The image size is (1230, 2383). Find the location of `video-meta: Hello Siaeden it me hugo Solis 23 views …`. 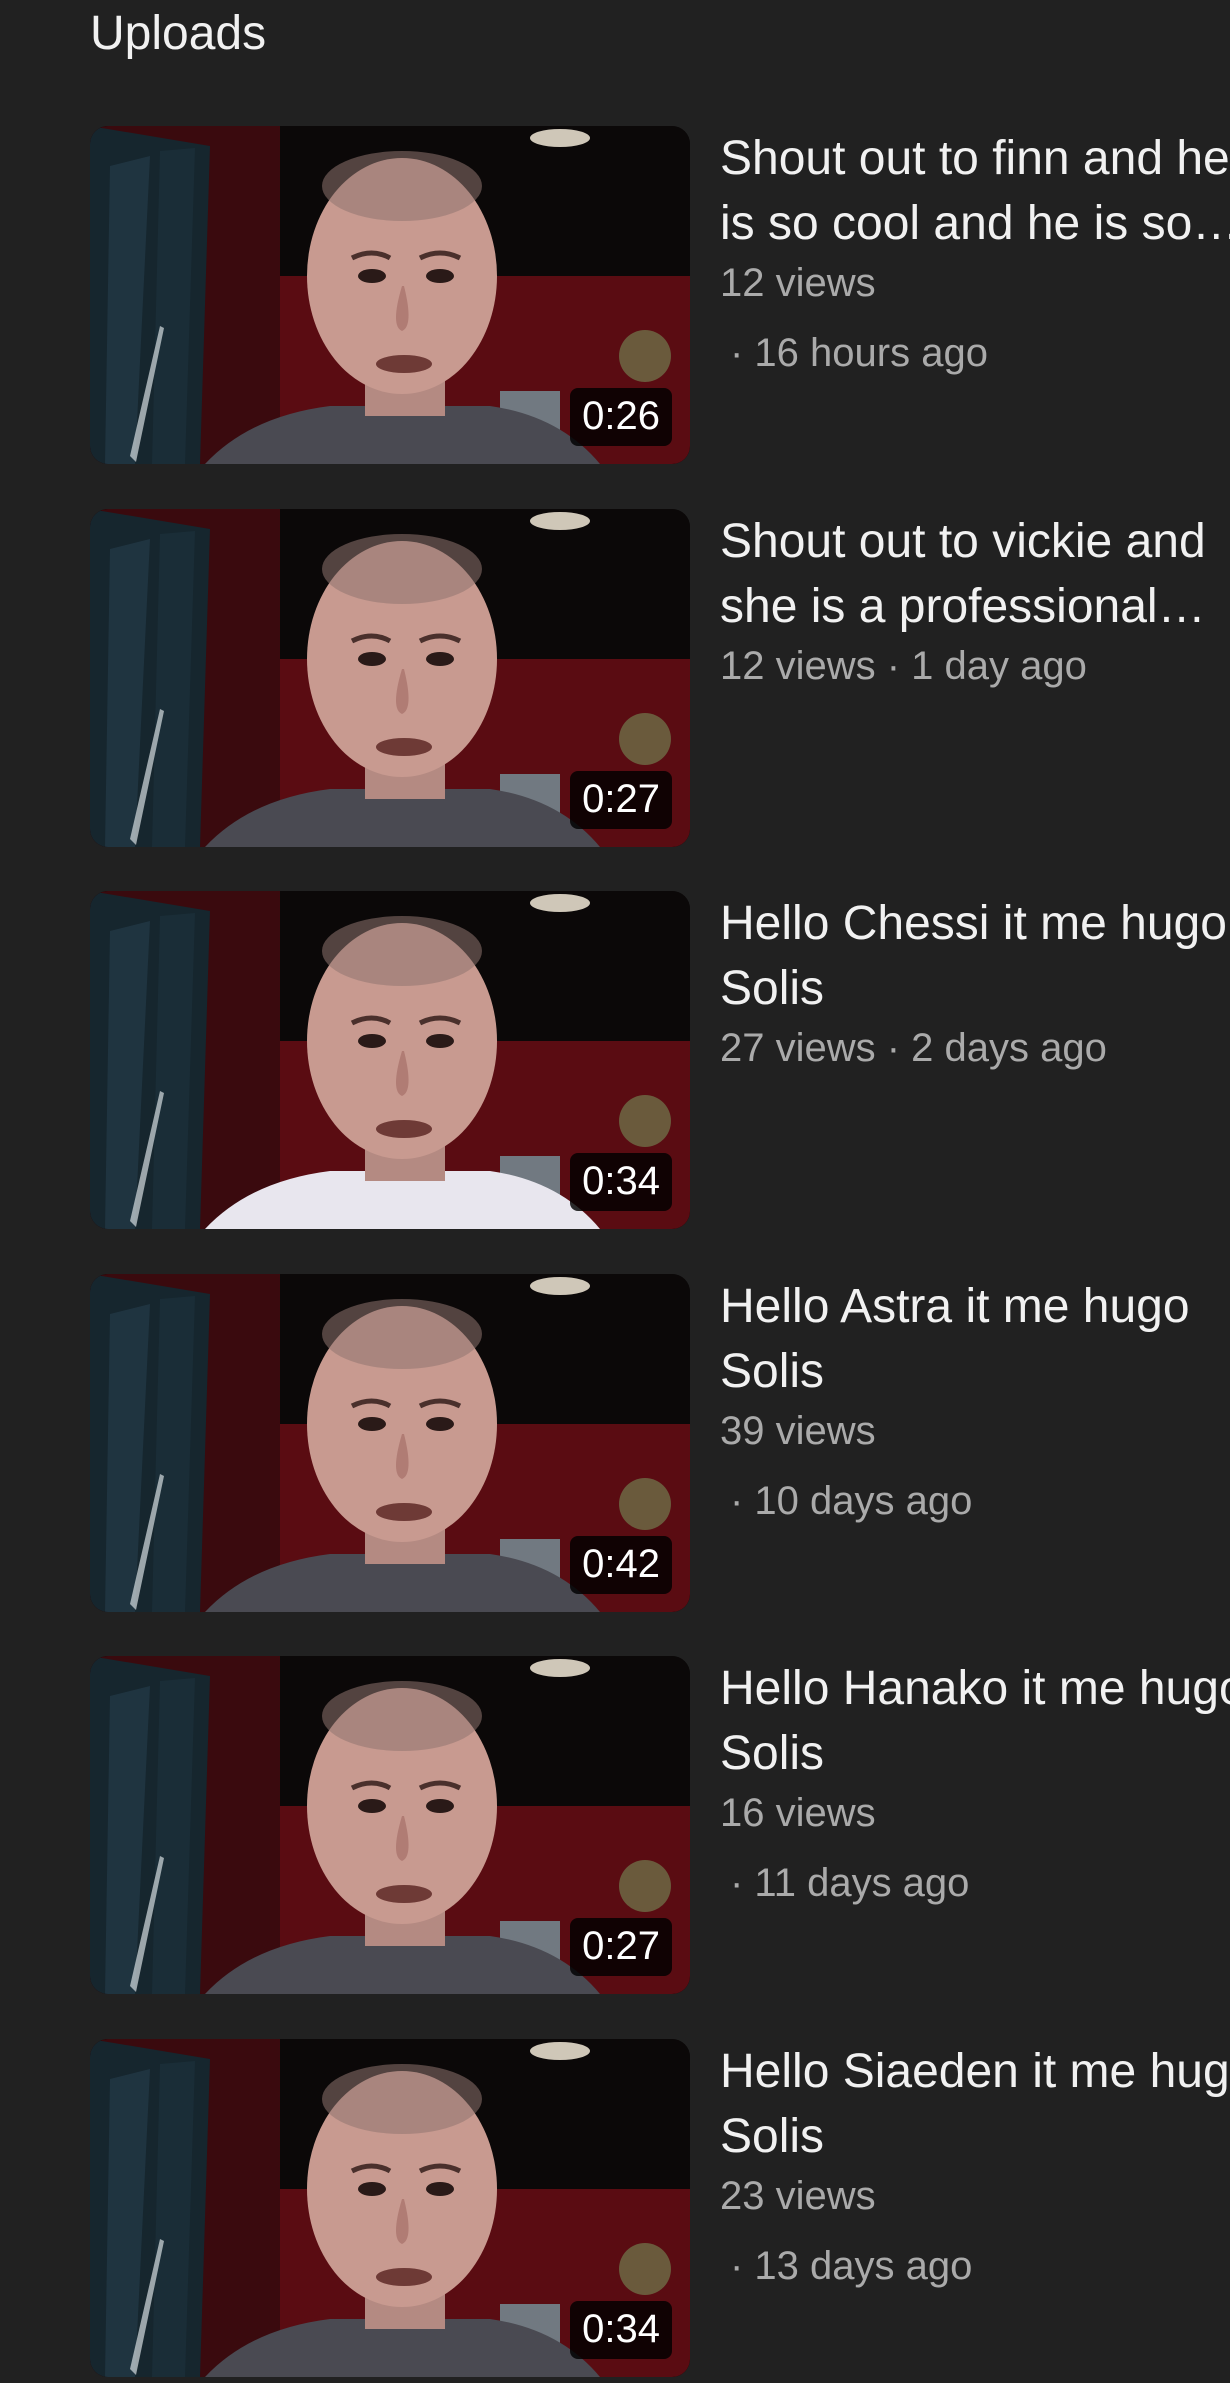

video-meta: Hello Siaeden it me hugo Solis 23 views … is located at coordinates (975, 2165).